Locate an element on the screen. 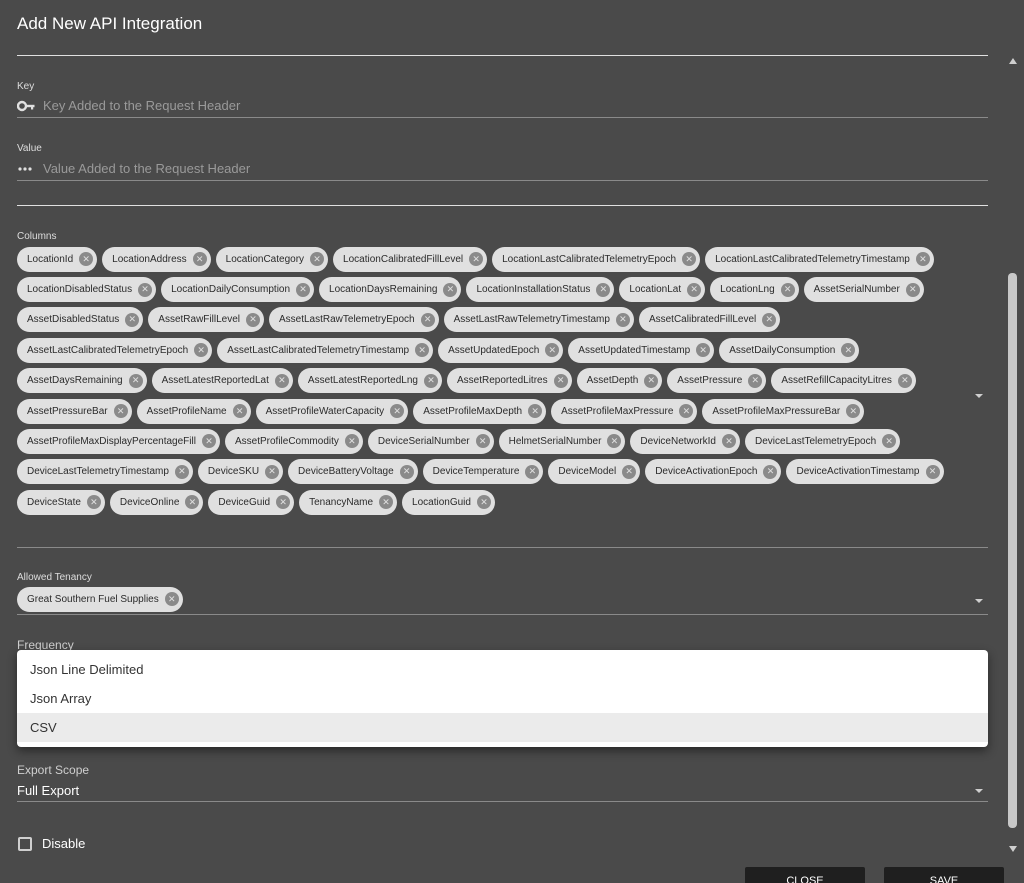 This screenshot has height=883, width=1024. format-dropdown-menu: Json Line Delimited Json Array CSV is located at coordinates (502, 698).